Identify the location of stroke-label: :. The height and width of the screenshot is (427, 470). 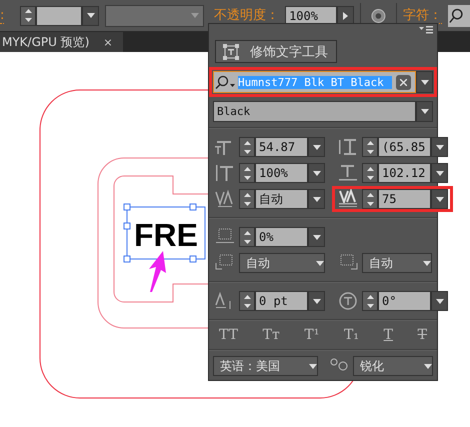
(2, 16).